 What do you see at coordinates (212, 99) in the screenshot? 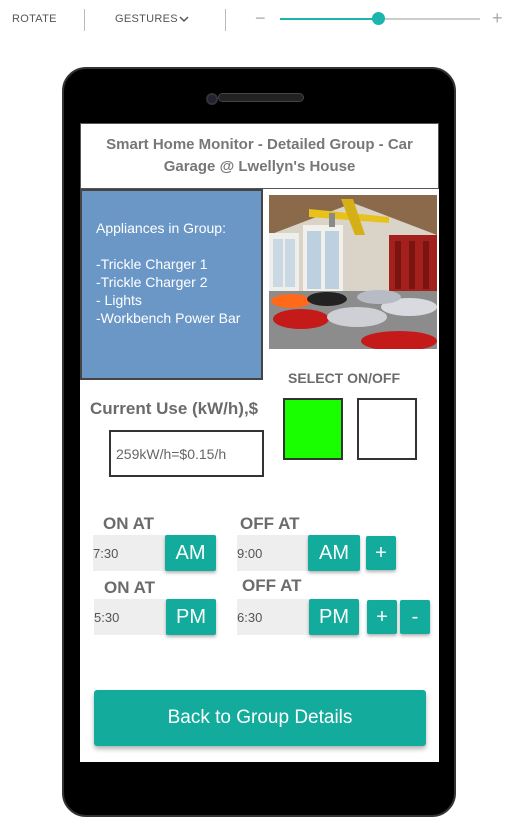
I see `camera-icon` at bounding box center [212, 99].